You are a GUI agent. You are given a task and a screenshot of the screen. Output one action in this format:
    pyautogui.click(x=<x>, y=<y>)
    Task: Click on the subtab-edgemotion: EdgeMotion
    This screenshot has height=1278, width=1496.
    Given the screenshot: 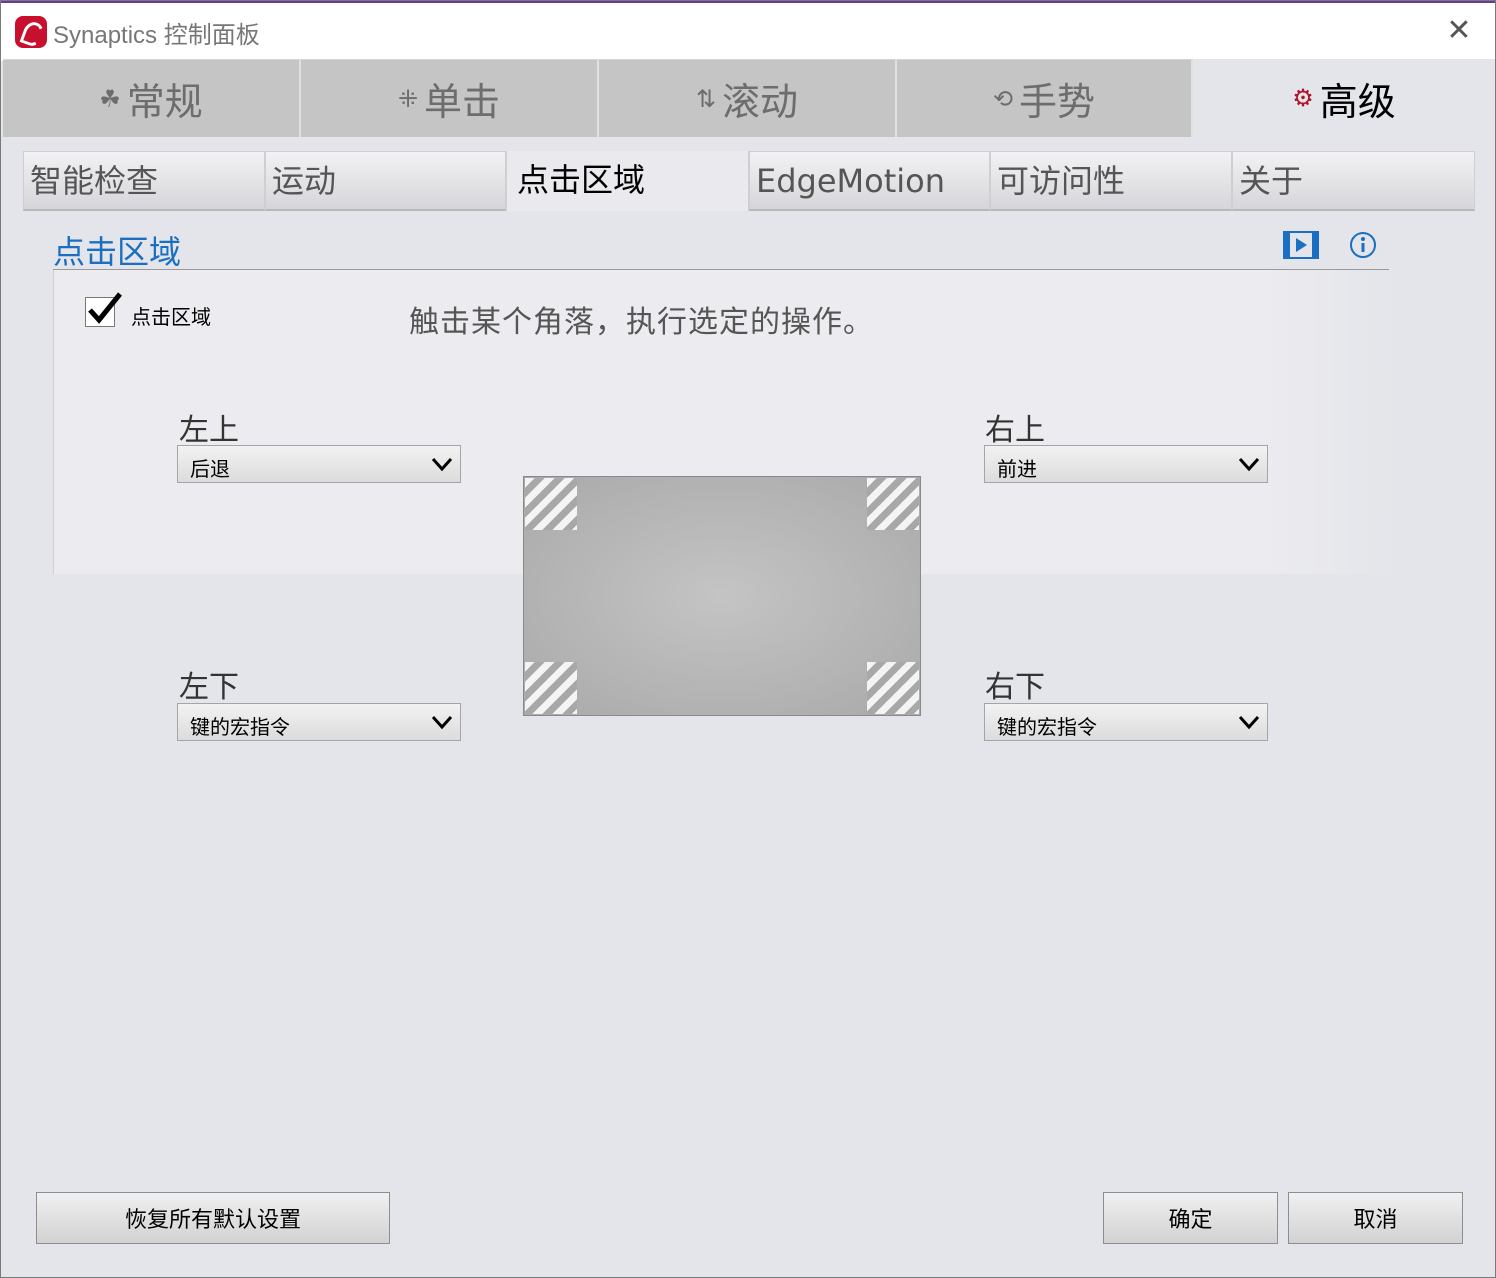 What is the action you would take?
    pyautogui.click(x=869, y=181)
    